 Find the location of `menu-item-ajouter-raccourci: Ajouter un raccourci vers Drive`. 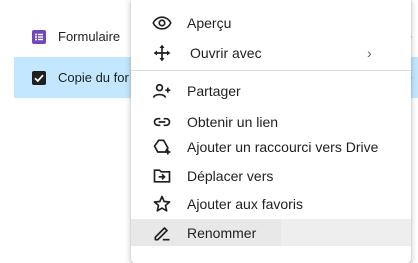

menu-item-ajouter-raccourci: Ajouter un raccourci vers Drive is located at coordinates (271, 146).